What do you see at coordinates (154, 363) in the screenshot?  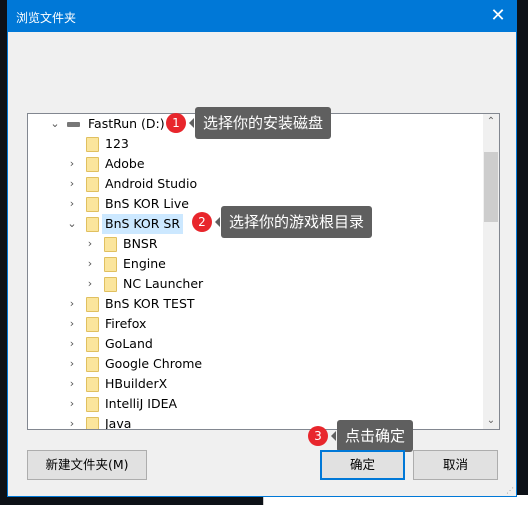 I see `tree-item-label: Google Chrome` at bounding box center [154, 363].